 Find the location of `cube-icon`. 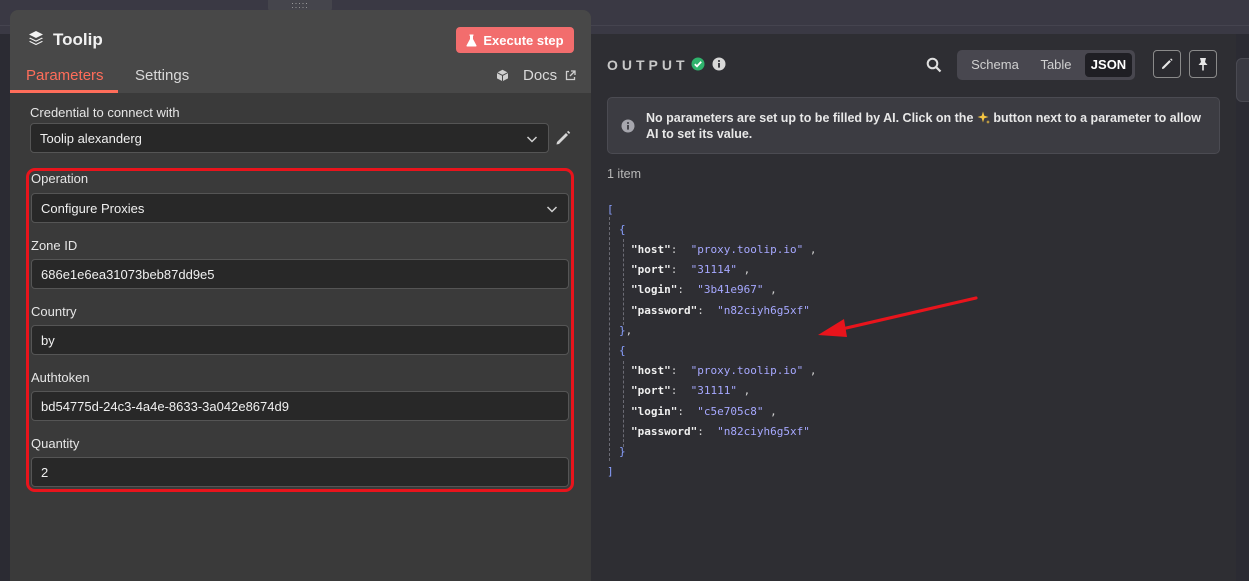

cube-icon is located at coordinates (502, 75).